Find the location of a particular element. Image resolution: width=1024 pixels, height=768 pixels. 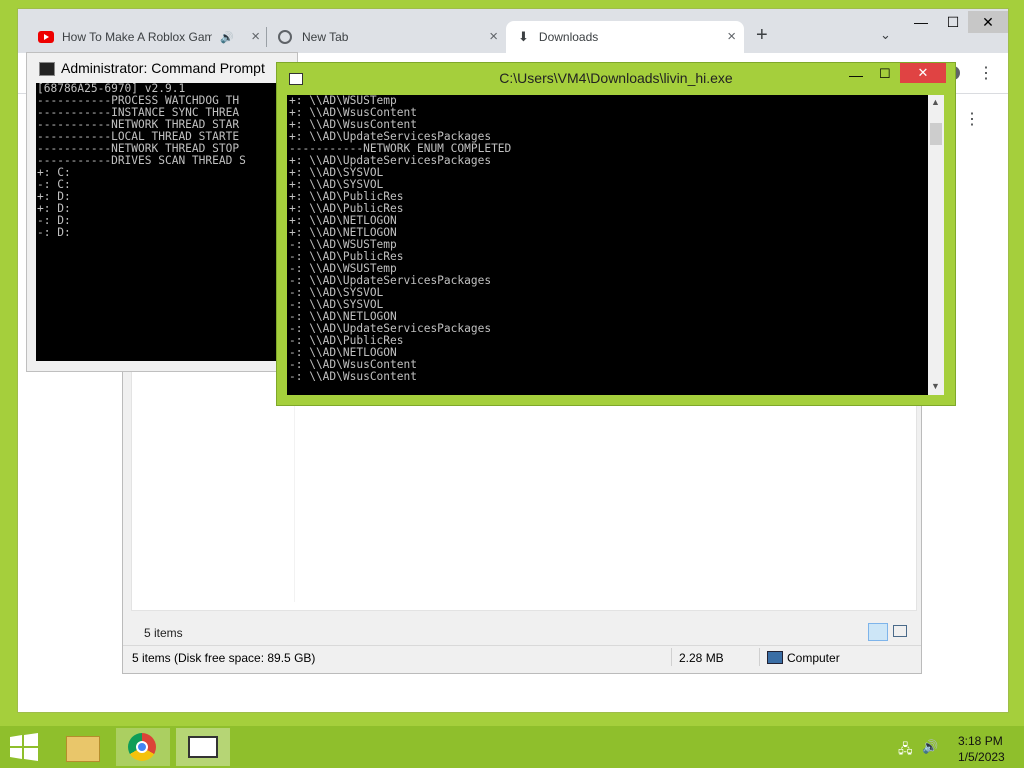

speaker-icon: 🔊 is located at coordinates (227, 37).